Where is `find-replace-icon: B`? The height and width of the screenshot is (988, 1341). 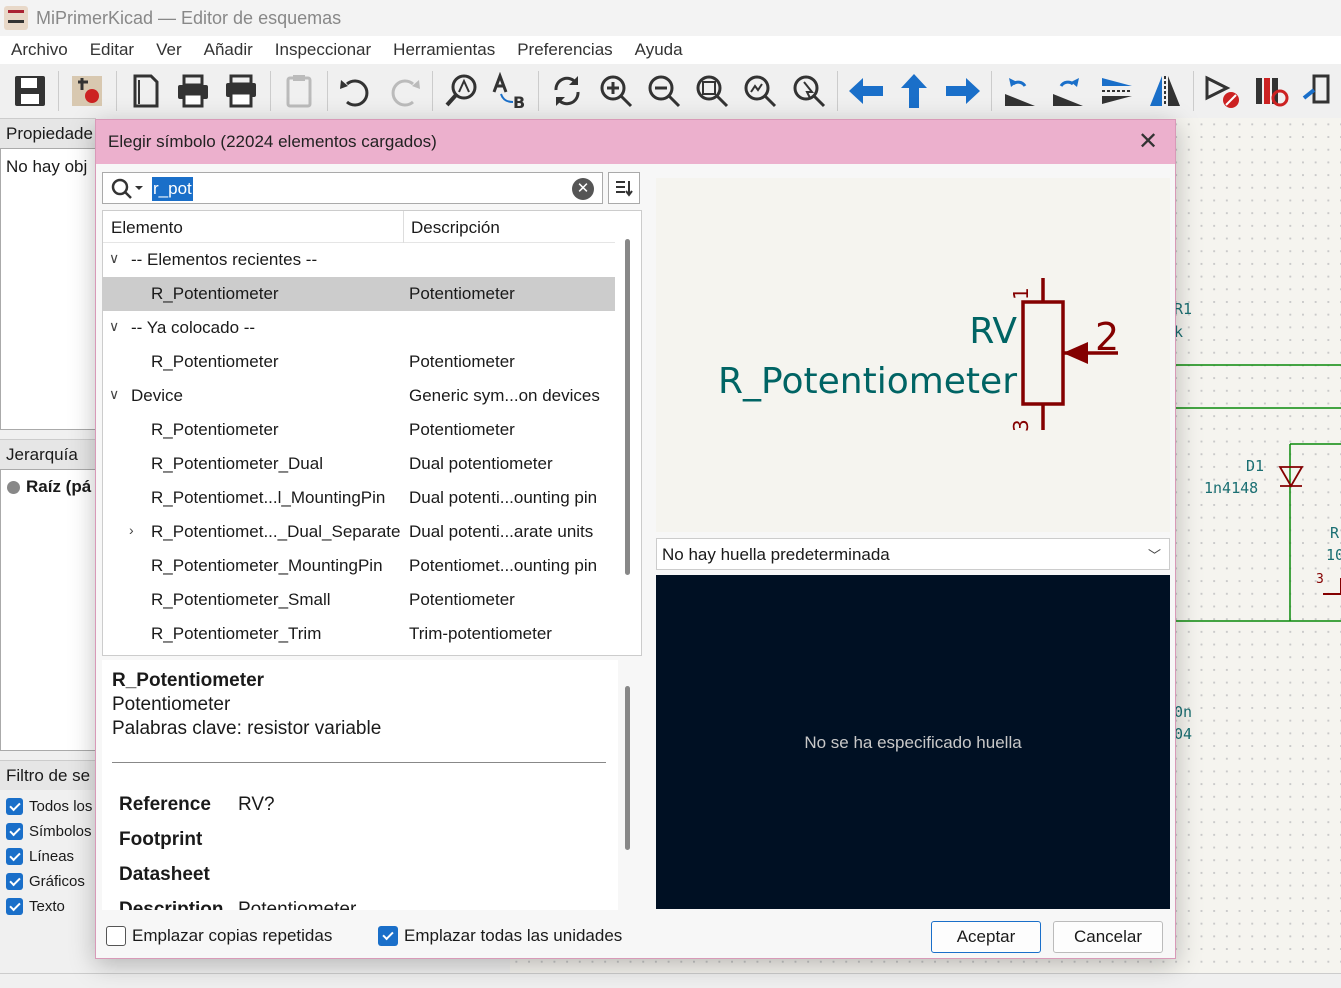 find-replace-icon: B is located at coordinates (510, 91).